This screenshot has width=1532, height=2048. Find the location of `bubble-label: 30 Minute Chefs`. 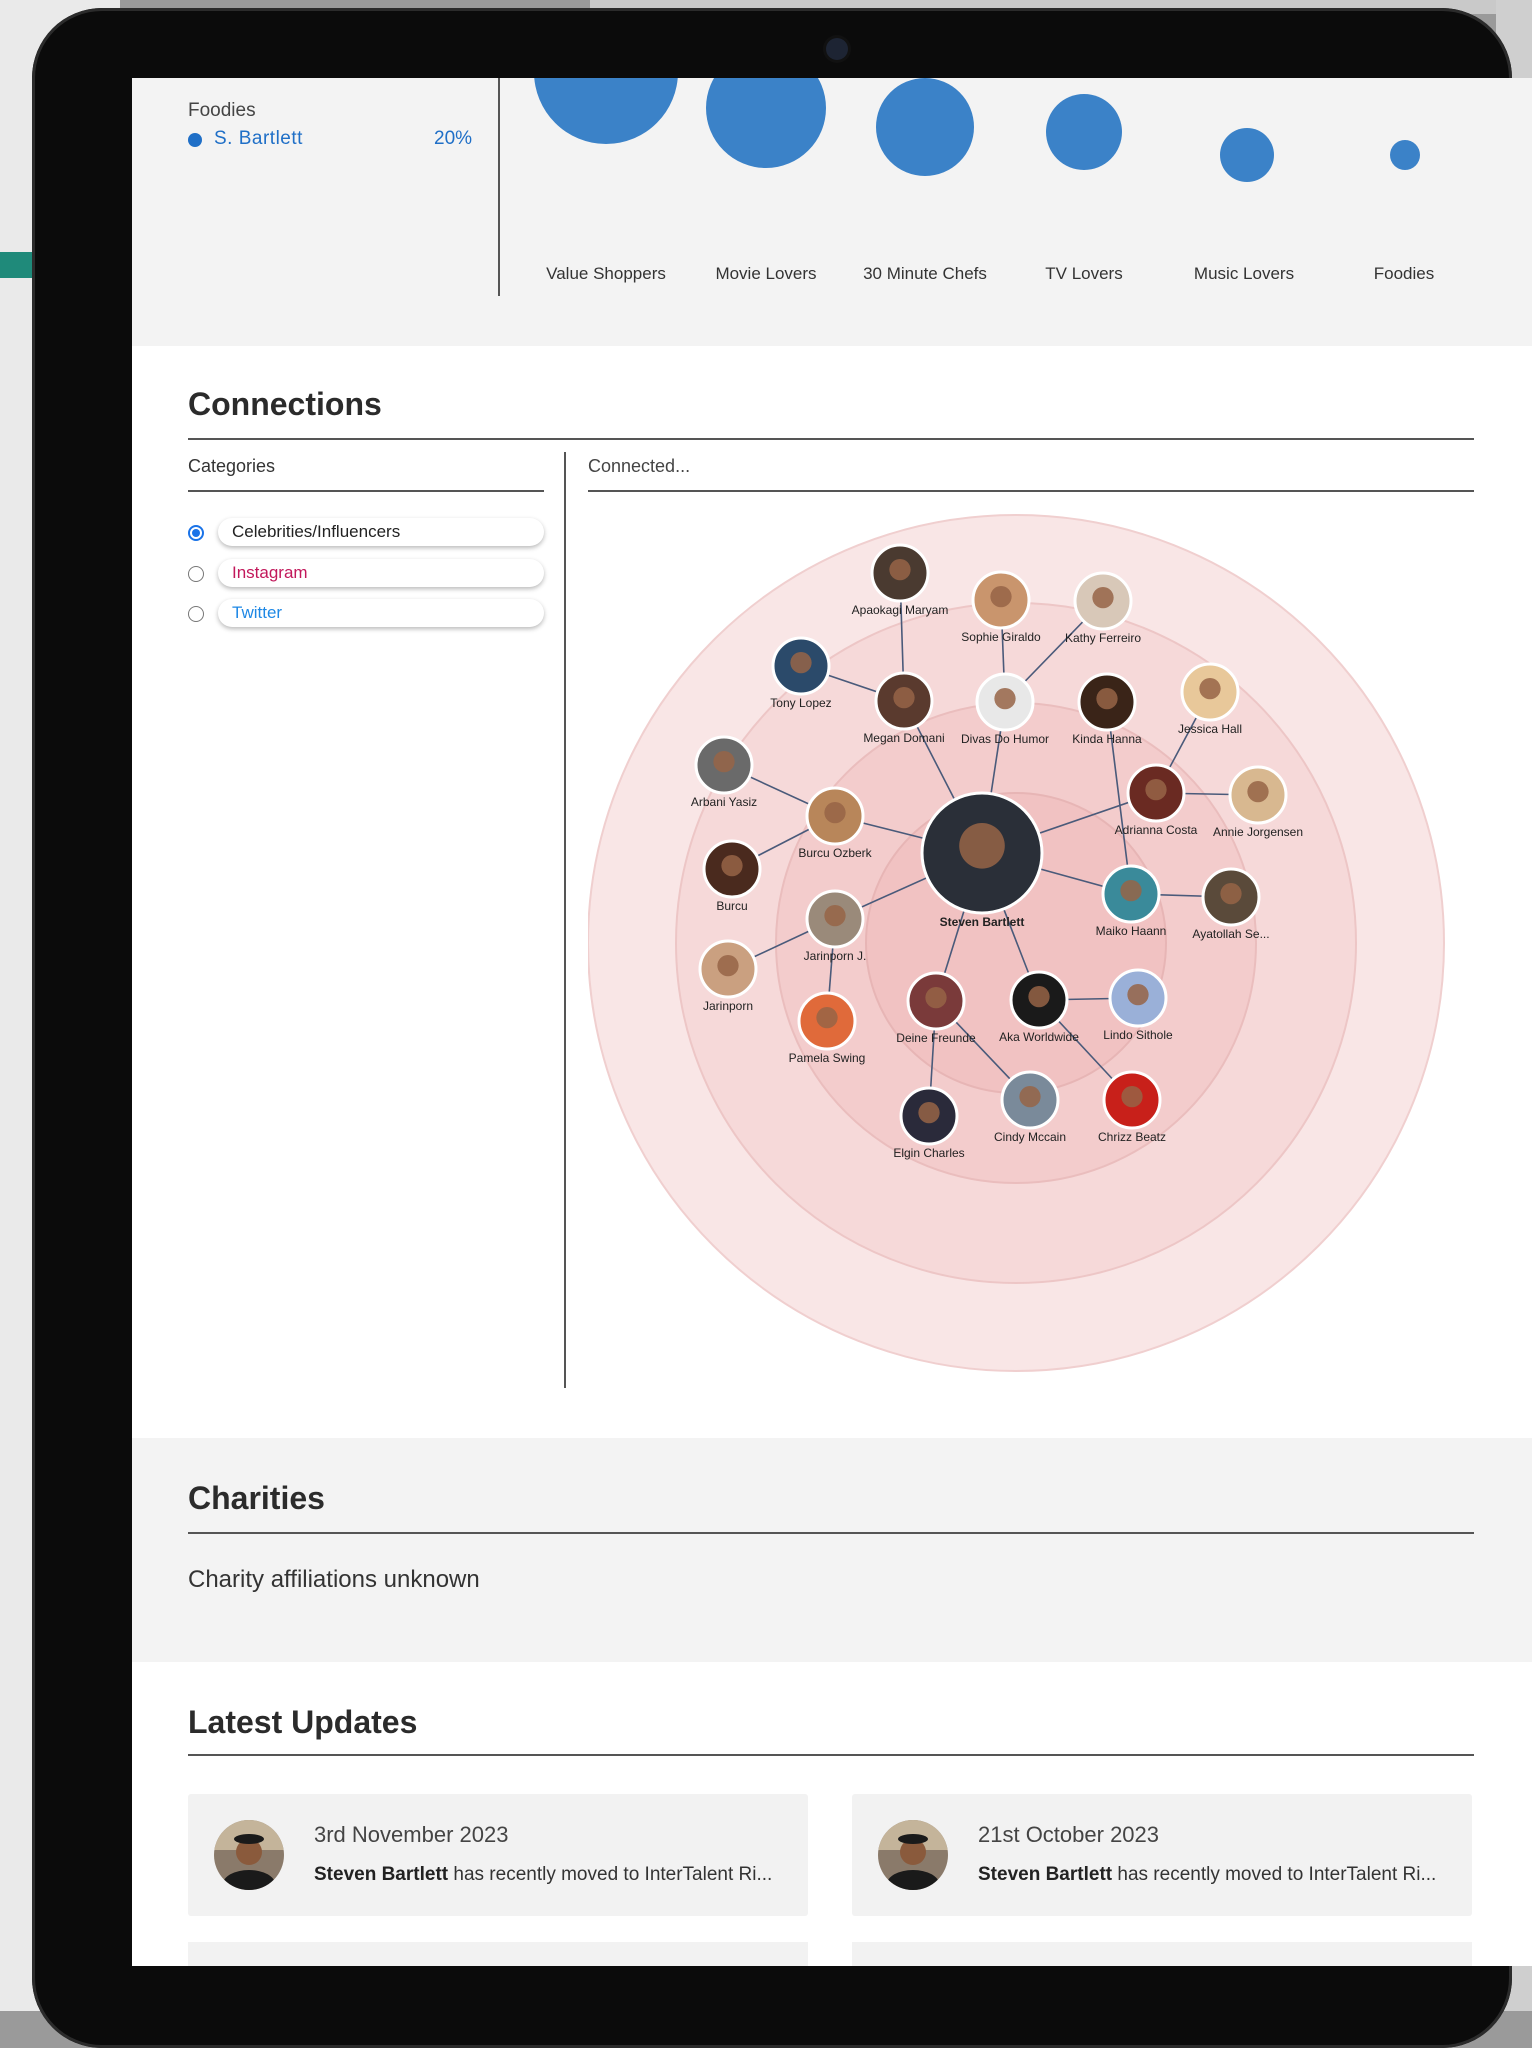

bubble-label: 30 Minute Chefs is located at coordinates (925, 273).